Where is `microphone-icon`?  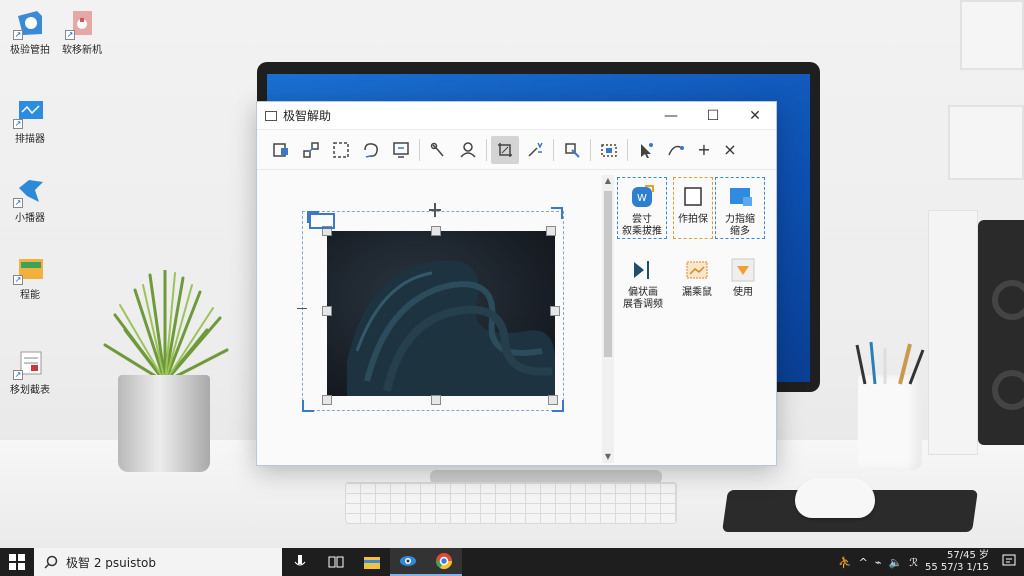
microphone-icon is located at coordinates (300, 560).